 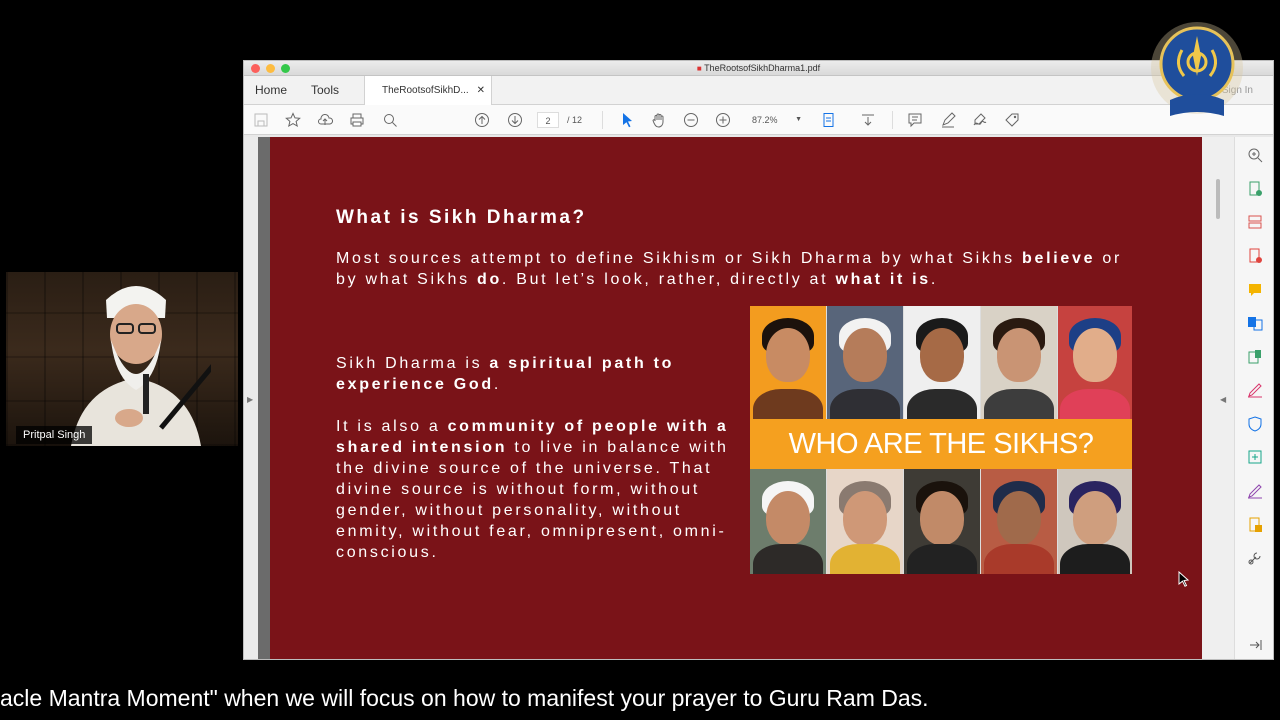 What do you see at coordinates (941, 444) in the screenshot?
I see `slide-banner: WHO ARE THE SIKHS?` at bounding box center [941, 444].